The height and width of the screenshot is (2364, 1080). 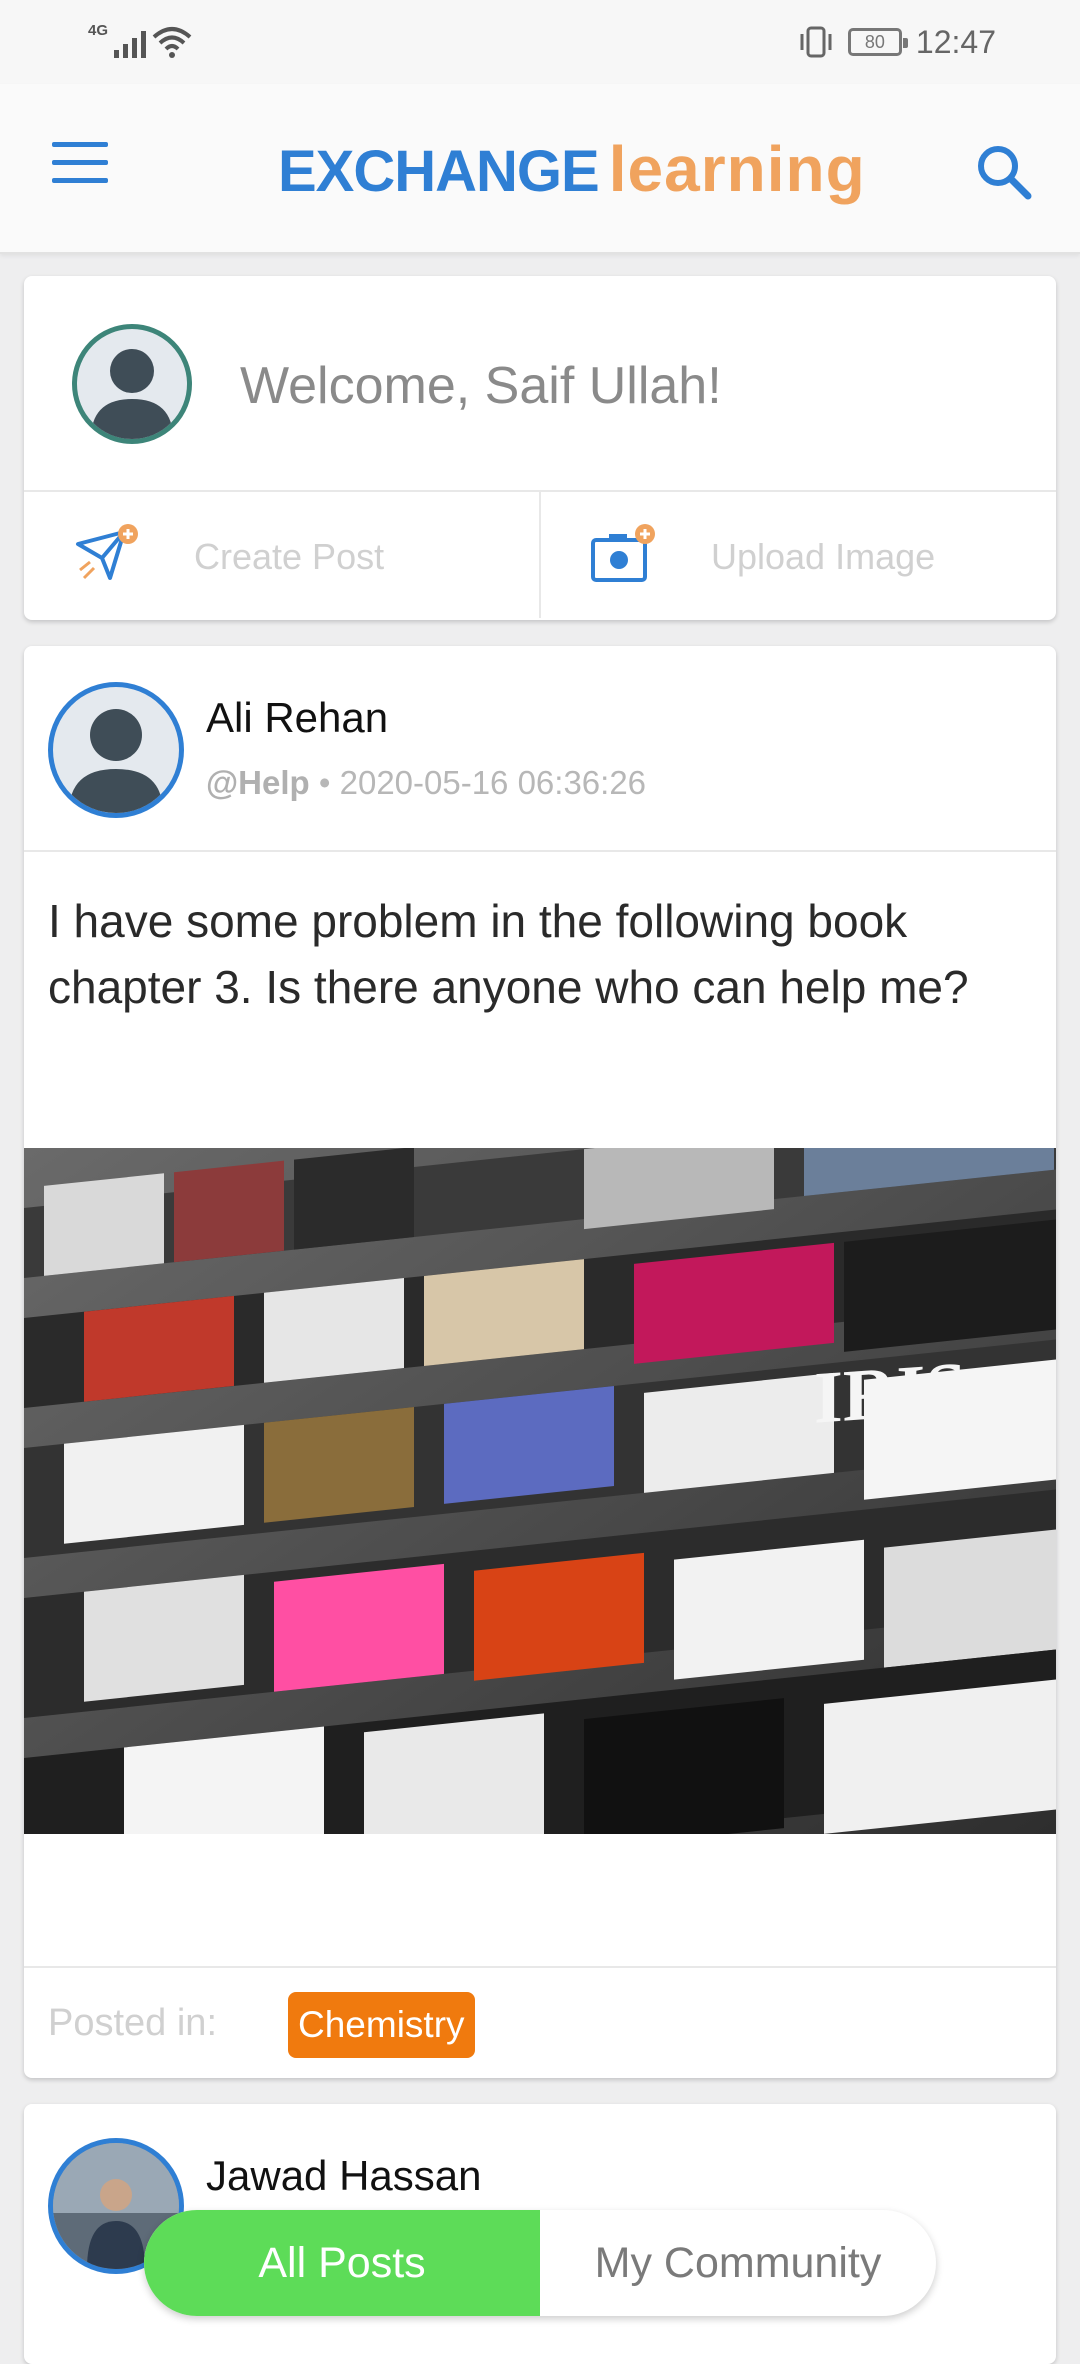 I want to click on battery-icon: 80, so click(x=877, y=42).